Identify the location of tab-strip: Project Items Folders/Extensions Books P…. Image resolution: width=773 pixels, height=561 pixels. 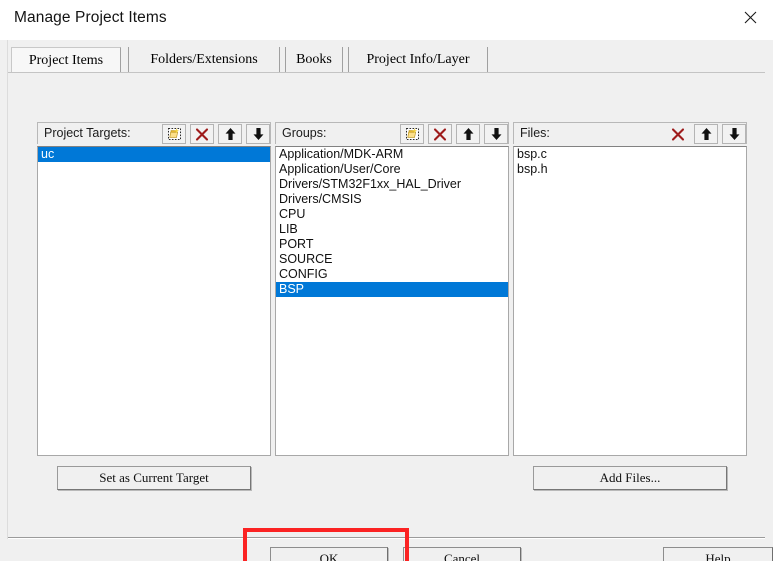
(386, 60).